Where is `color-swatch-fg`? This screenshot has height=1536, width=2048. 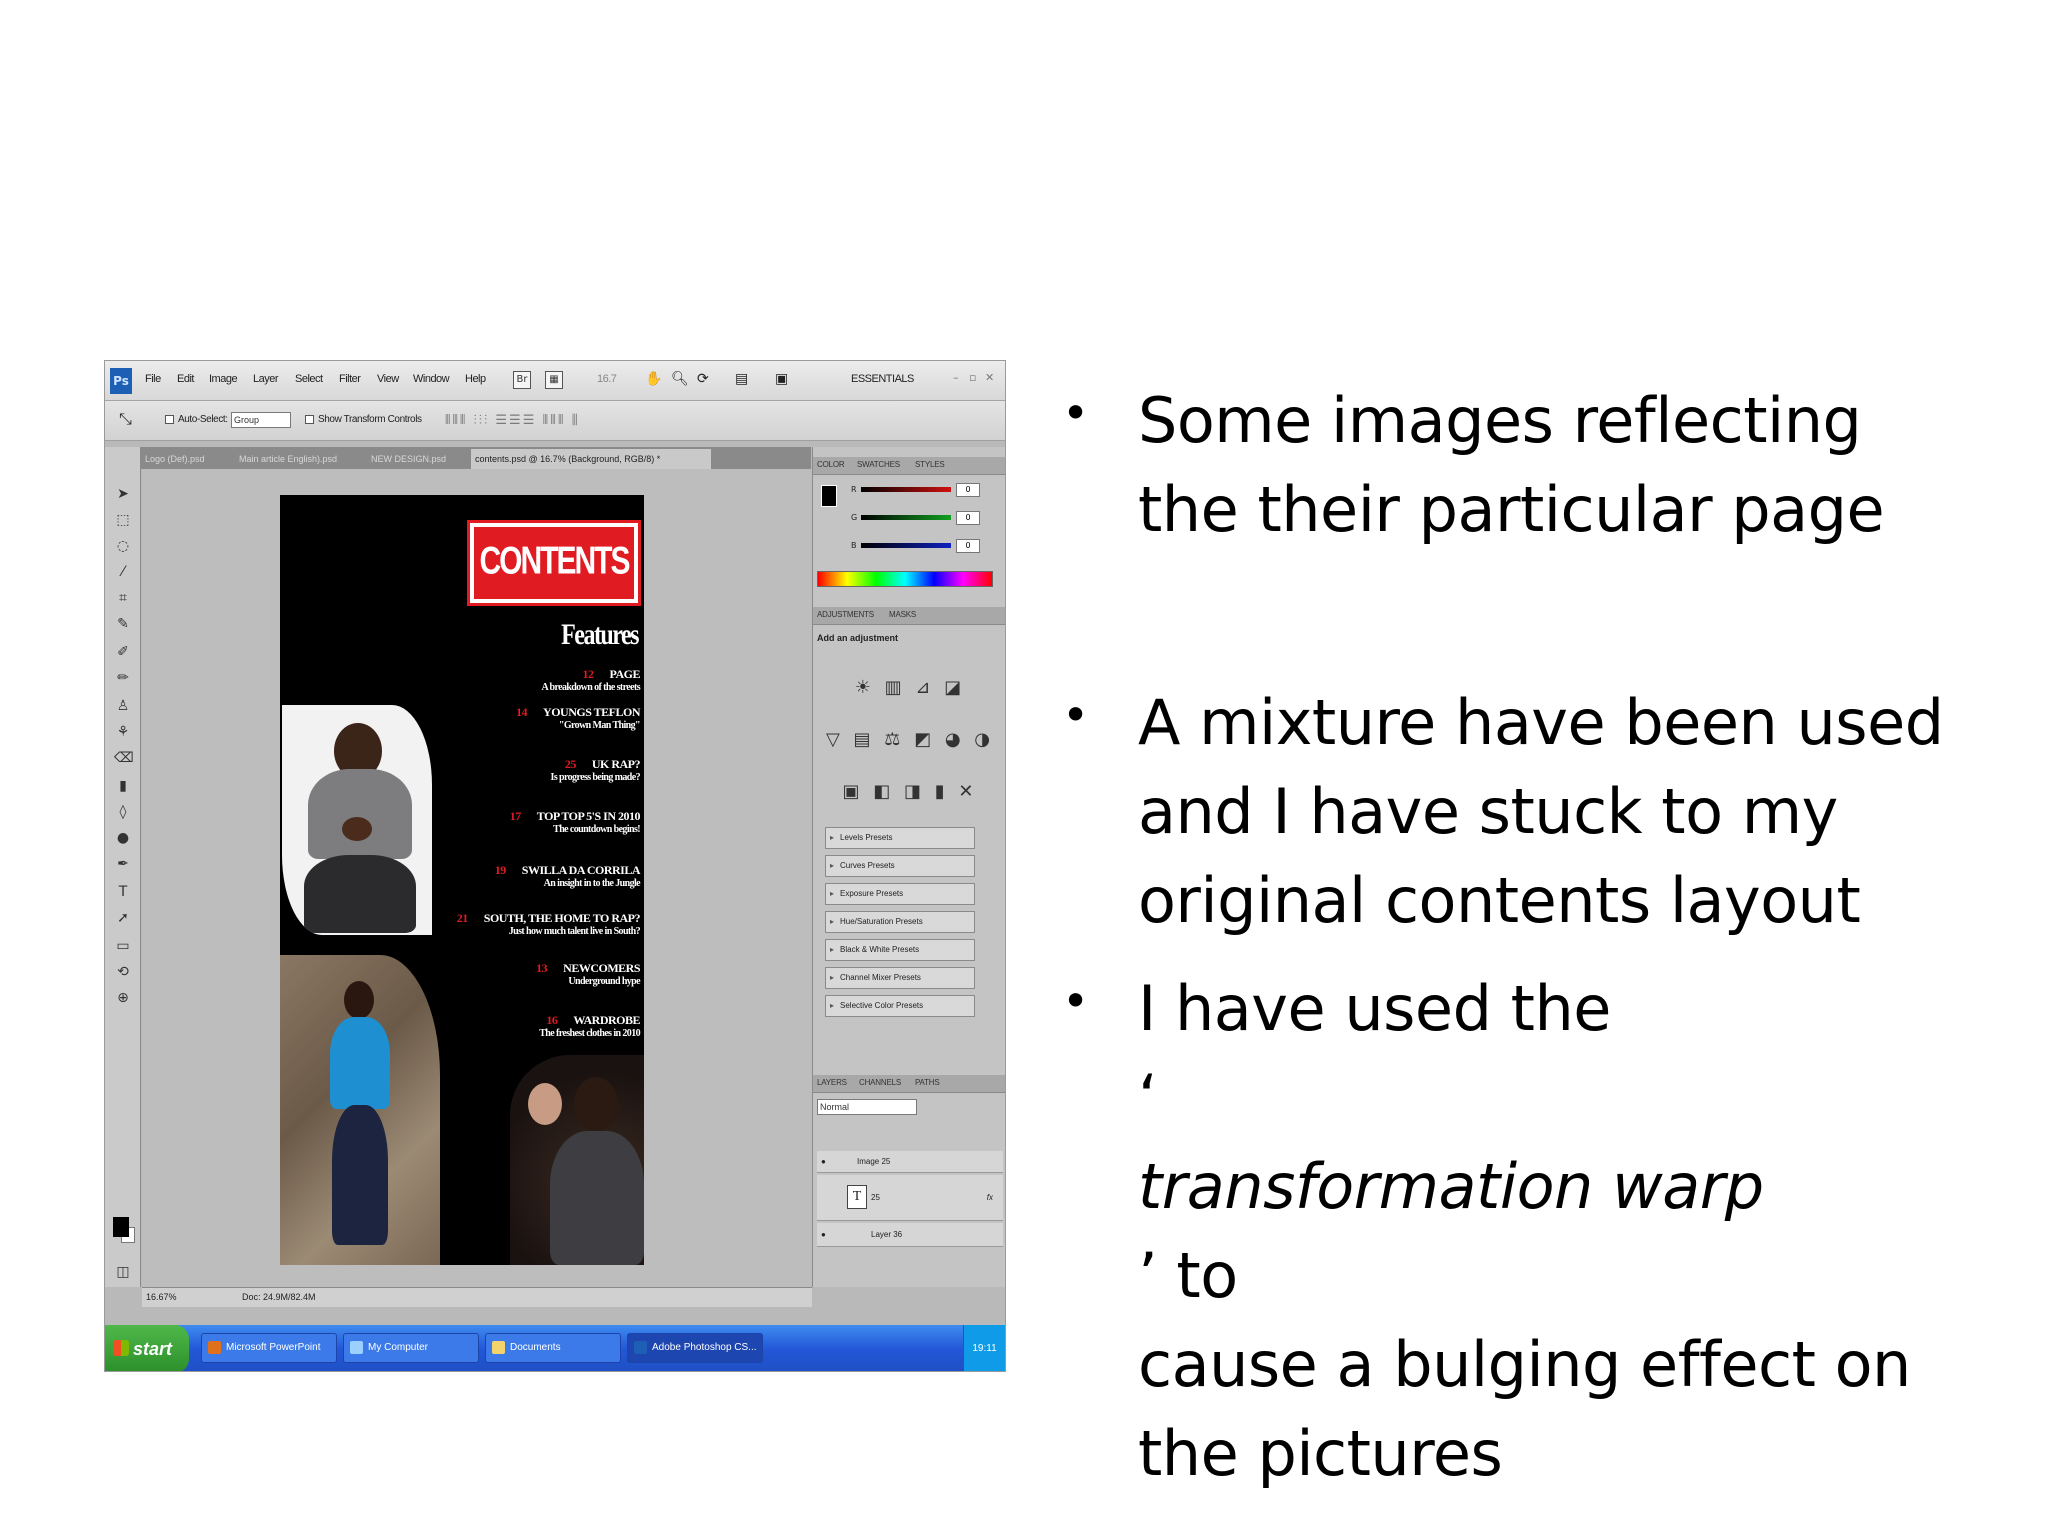
color-swatch-fg is located at coordinates (829, 496).